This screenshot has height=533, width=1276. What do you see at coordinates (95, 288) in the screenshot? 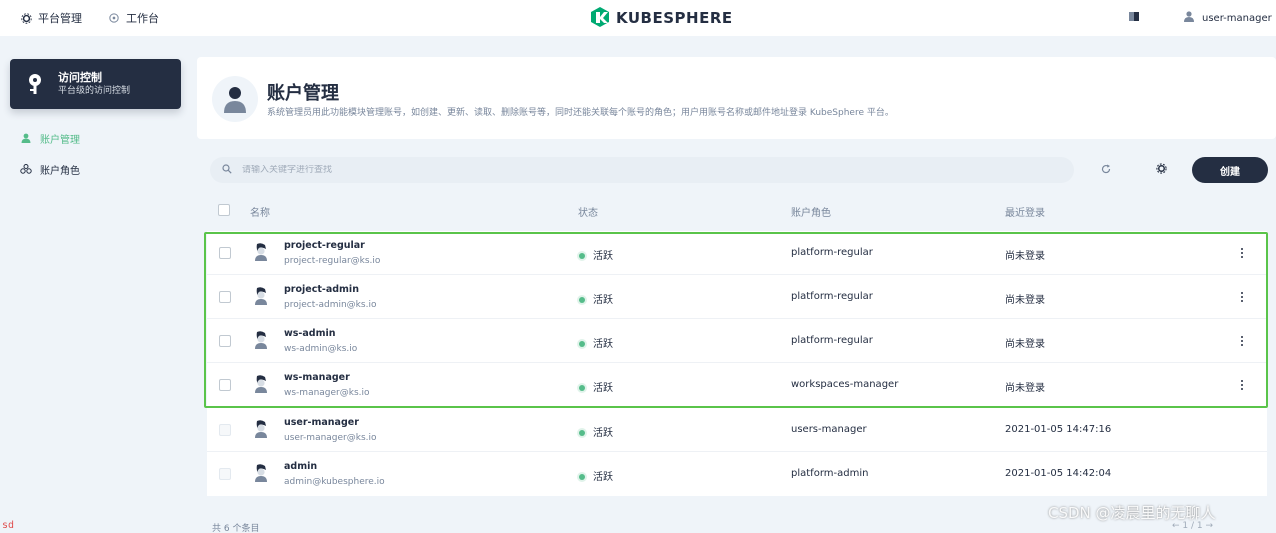
I see `sidebar: 访问控制 平台级的访问控制 账户管理 账户角色` at bounding box center [95, 288].